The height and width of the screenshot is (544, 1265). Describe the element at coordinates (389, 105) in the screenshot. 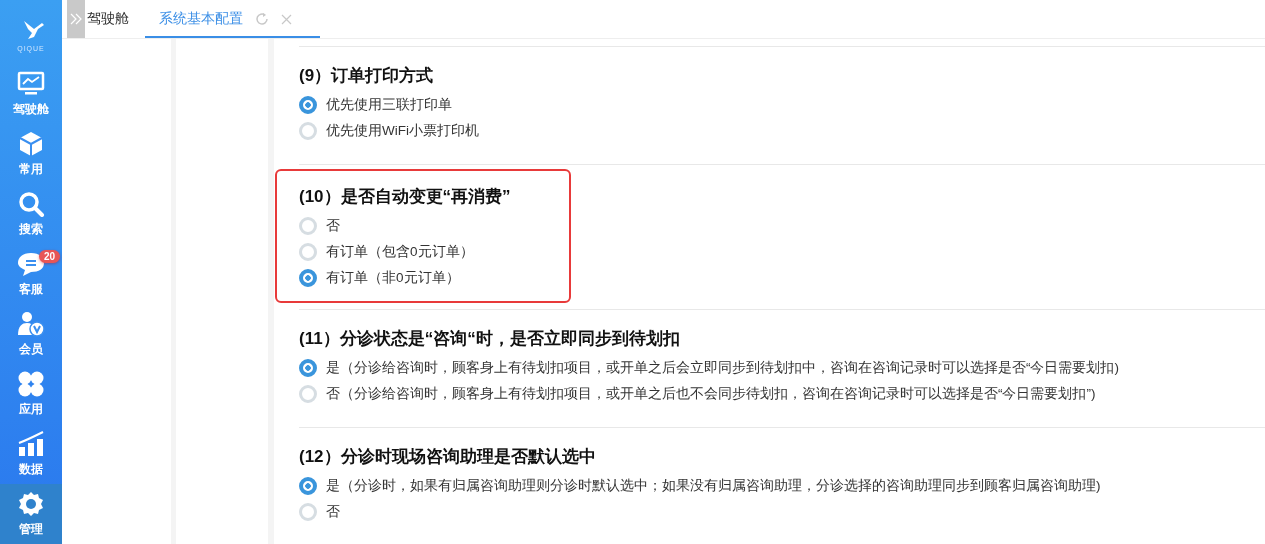

I see `option-label: 优先使用三联打印单` at that location.